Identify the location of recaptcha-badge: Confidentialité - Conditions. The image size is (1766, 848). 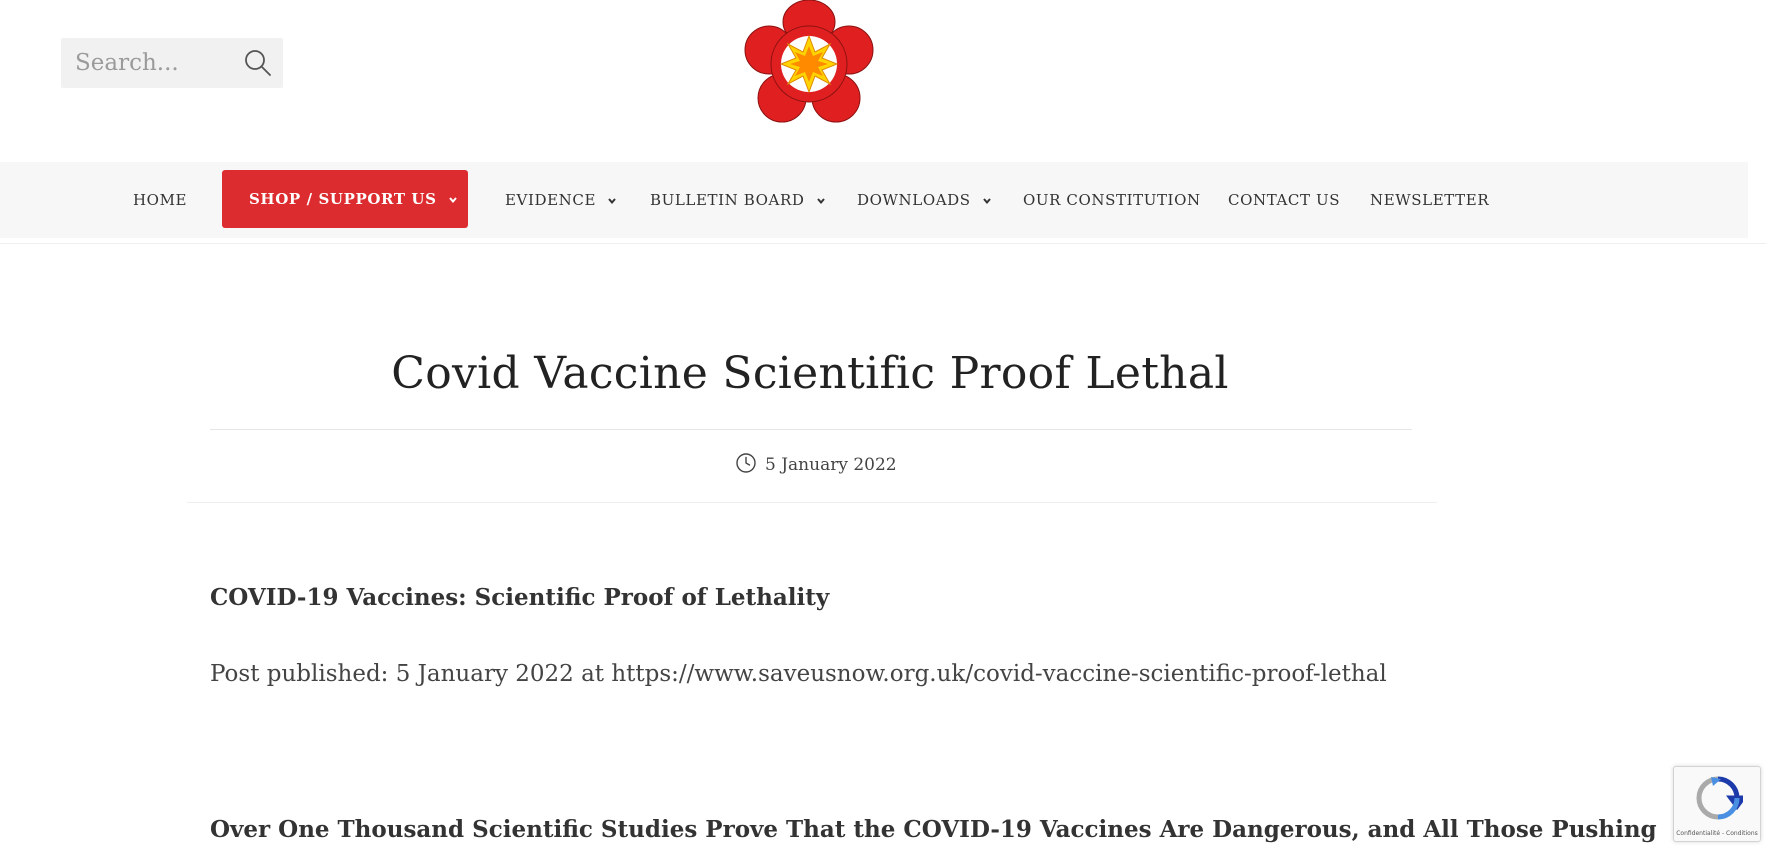
(1717, 804).